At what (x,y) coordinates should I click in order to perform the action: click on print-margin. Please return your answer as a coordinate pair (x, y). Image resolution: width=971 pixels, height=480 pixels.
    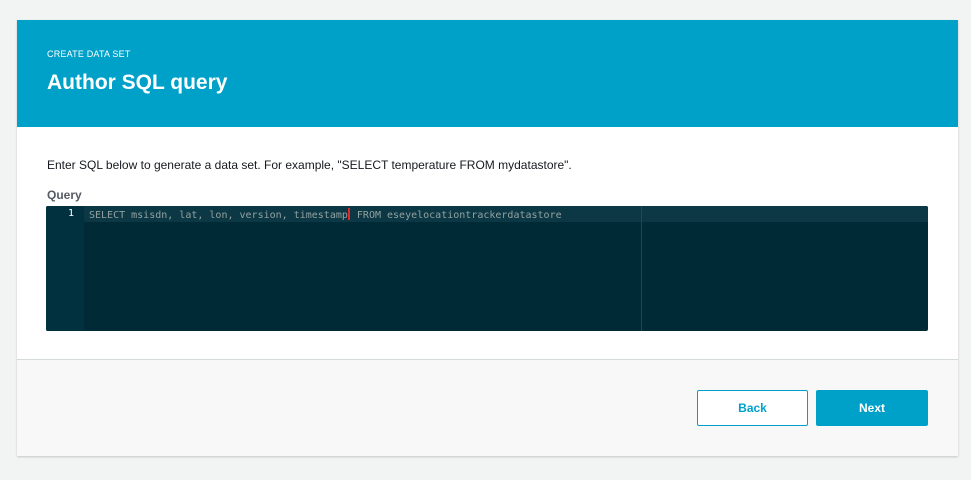
    Looking at the image, I should click on (641, 268).